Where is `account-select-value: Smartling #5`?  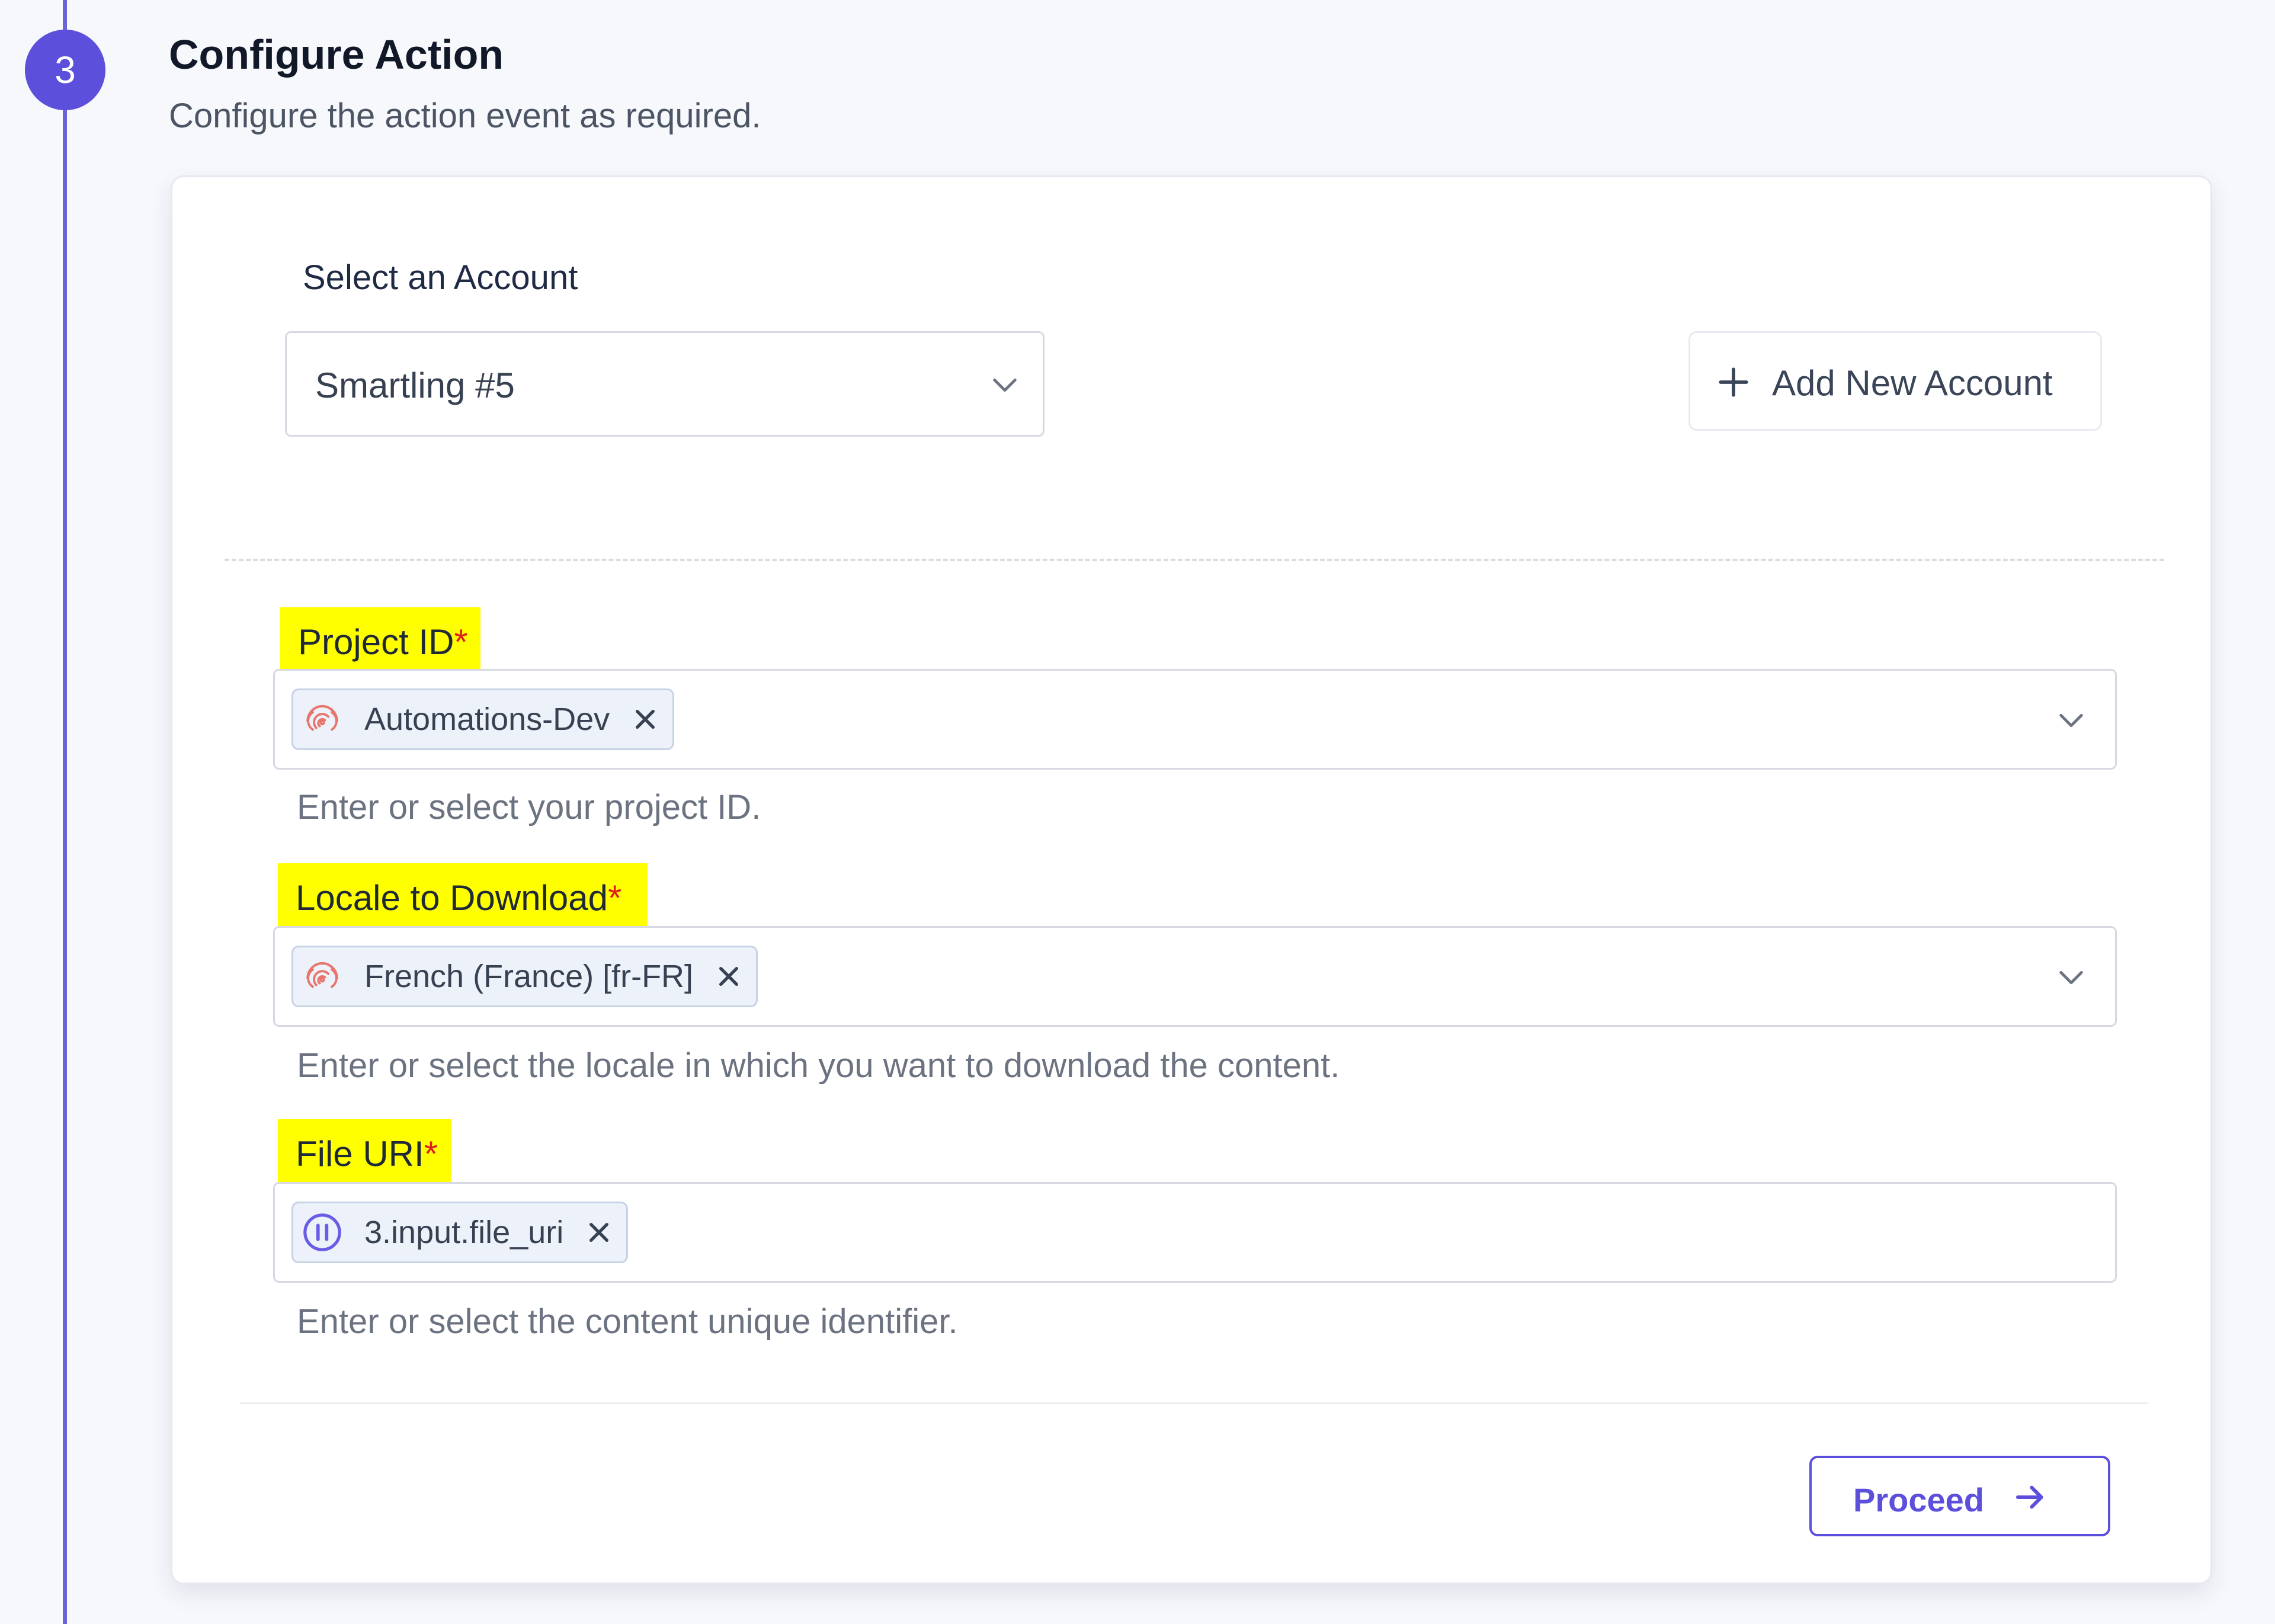
account-select-value: Smartling #5 is located at coordinates (415, 385).